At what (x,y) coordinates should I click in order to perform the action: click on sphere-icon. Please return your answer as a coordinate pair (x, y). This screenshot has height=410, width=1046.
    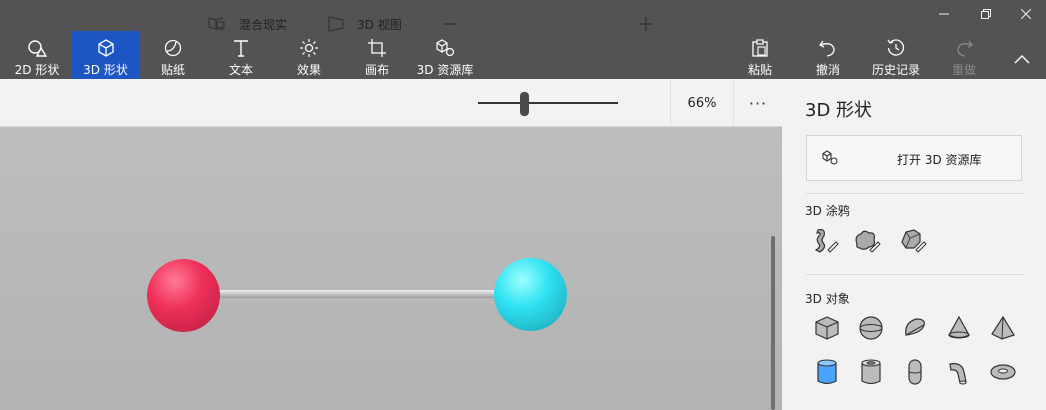
    Looking at the image, I should click on (871, 328).